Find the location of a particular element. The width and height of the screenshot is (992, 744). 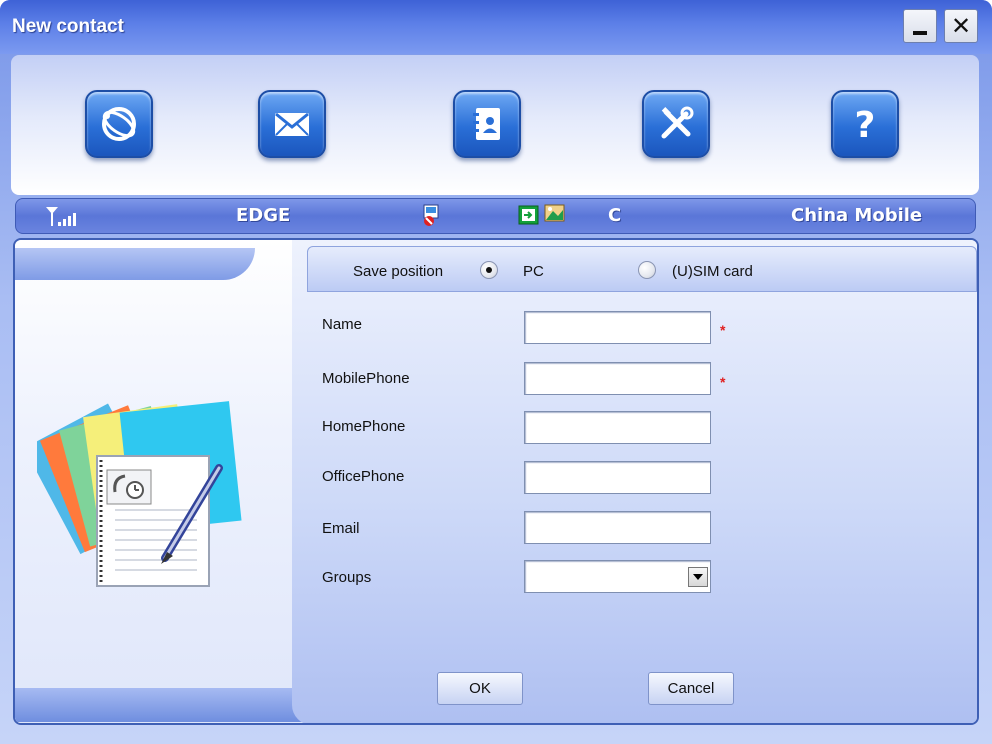

envelope-icon is located at coordinates (292, 124).